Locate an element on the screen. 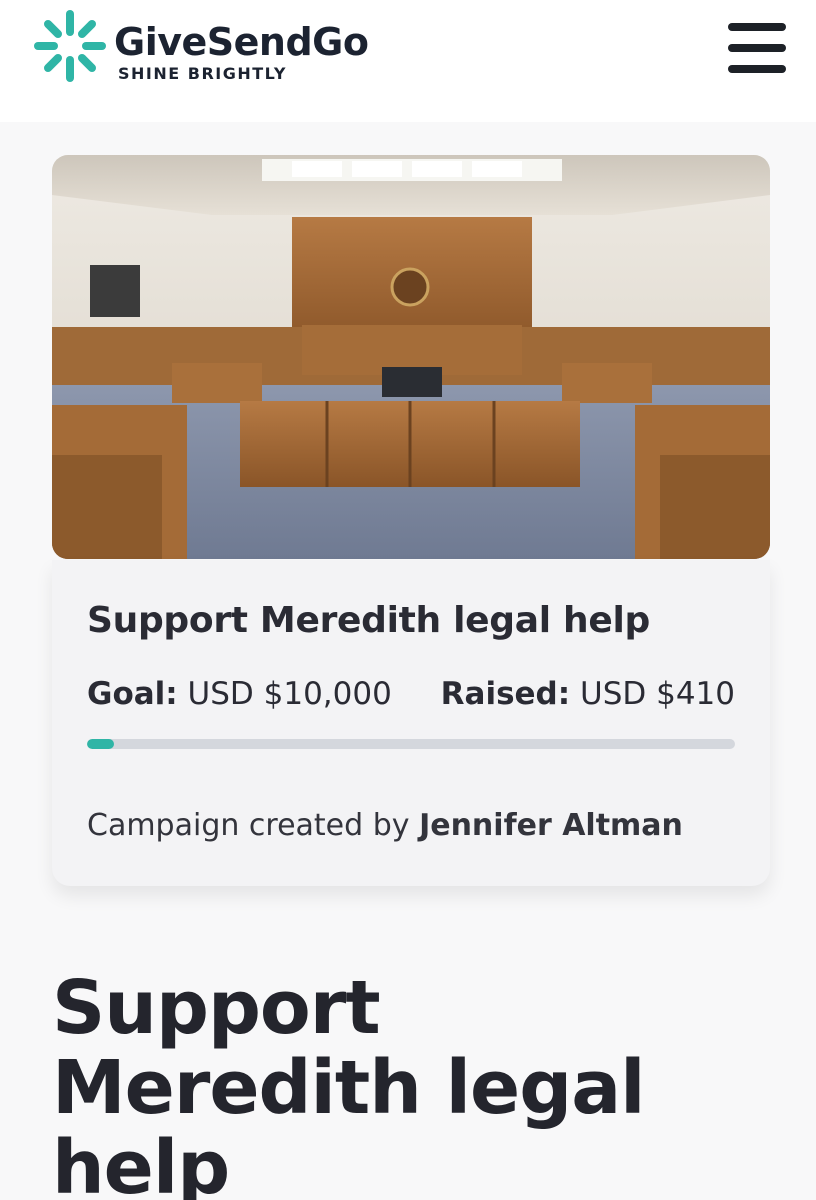  page-title: Support Meredith legal help is located at coordinates (349, 1082).